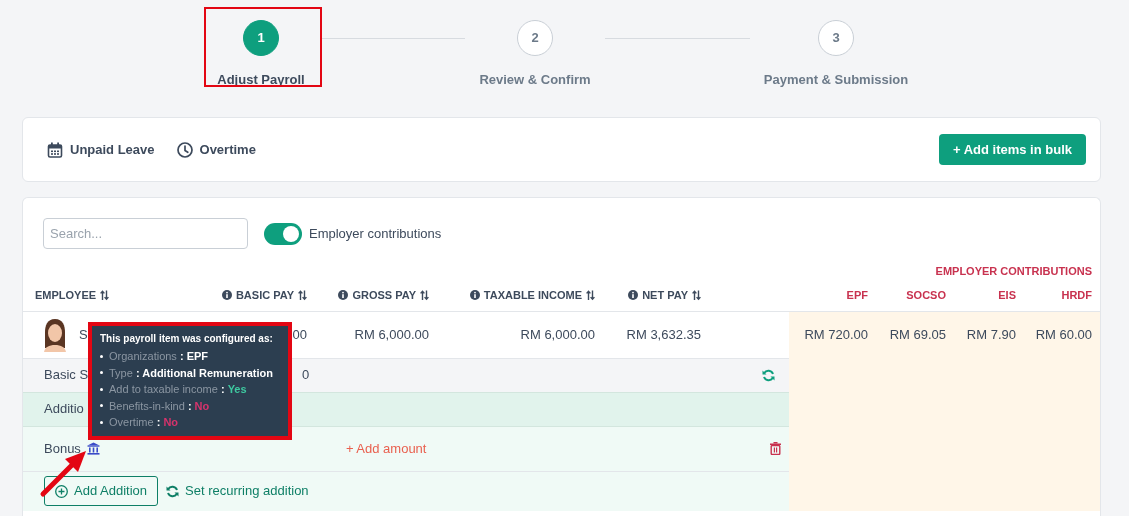  I want to click on tooltip-line: Organizations : EPF, so click(159, 356).